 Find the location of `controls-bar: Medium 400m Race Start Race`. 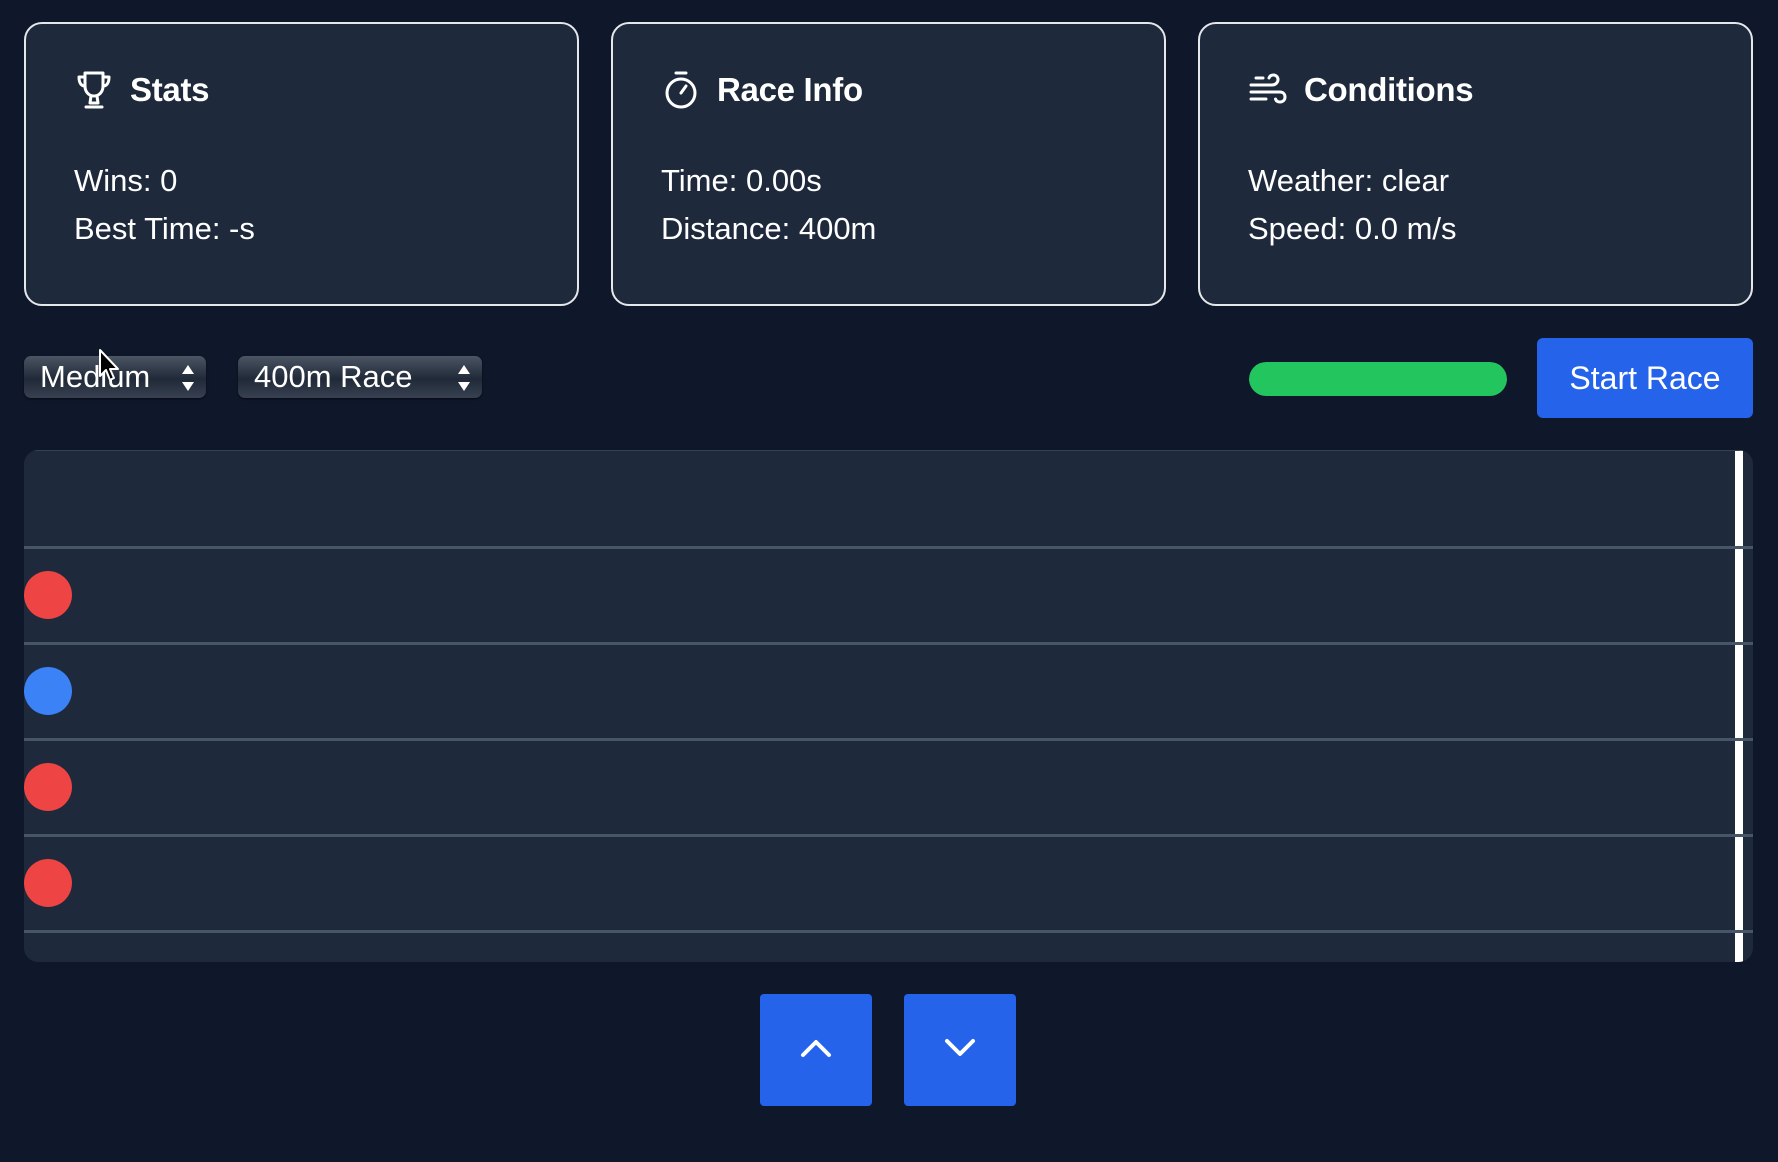

controls-bar: Medium 400m Race Start Race is located at coordinates (888, 378).